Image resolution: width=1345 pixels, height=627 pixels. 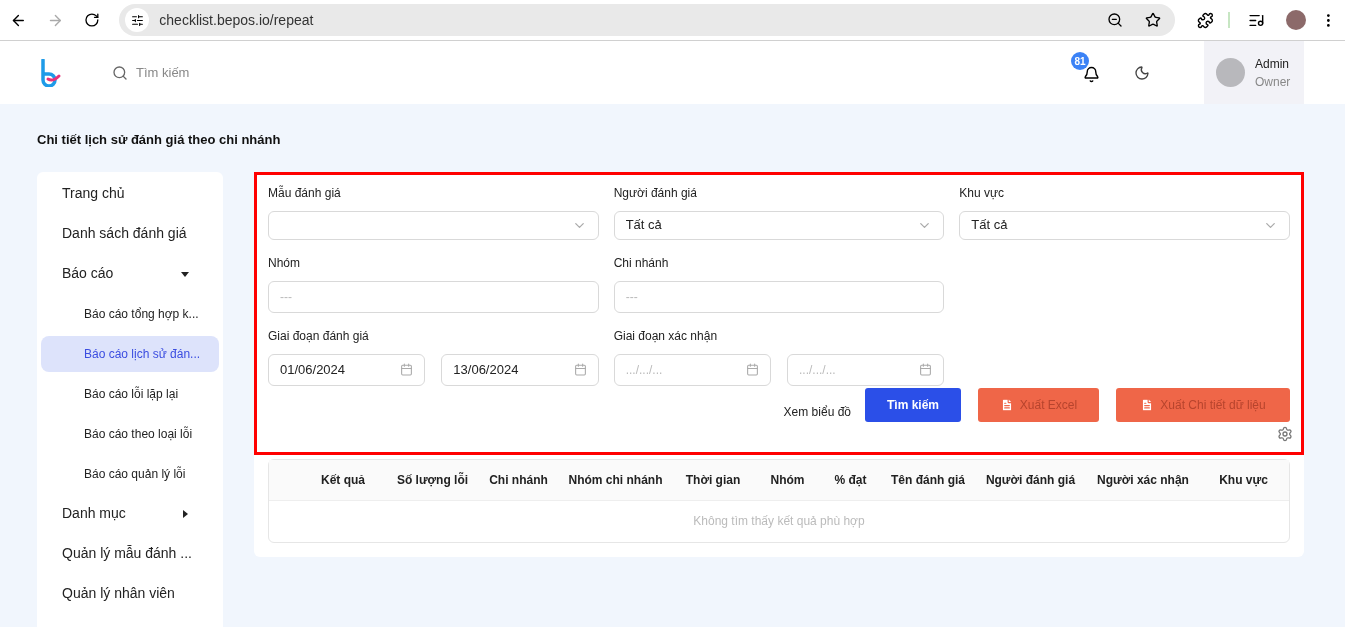 What do you see at coordinates (137, 20) in the screenshot?
I see `site-settings-icon` at bounding box center [137, 20].